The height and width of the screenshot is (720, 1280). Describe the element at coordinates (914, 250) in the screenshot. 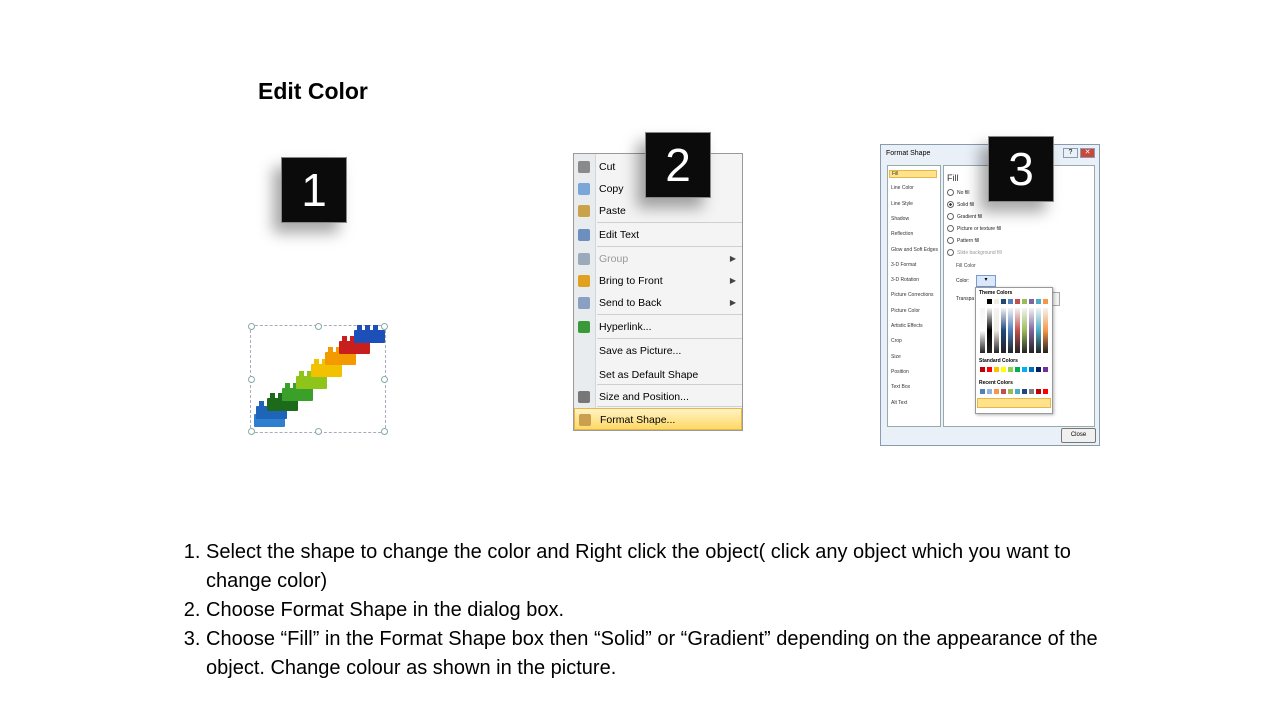

I see `category-glow-and-soft-edges: Glow and Soft Edges` at that location.